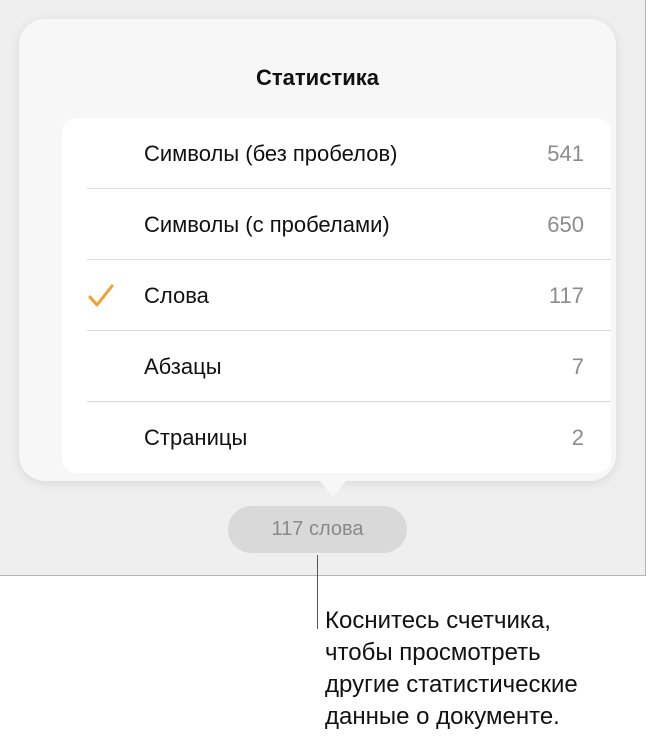 The width and height of the screenshot is (657, 750). Describe the element at coordinates (317, 592) in the screenshot. I see `callout-leader-line` at that location.